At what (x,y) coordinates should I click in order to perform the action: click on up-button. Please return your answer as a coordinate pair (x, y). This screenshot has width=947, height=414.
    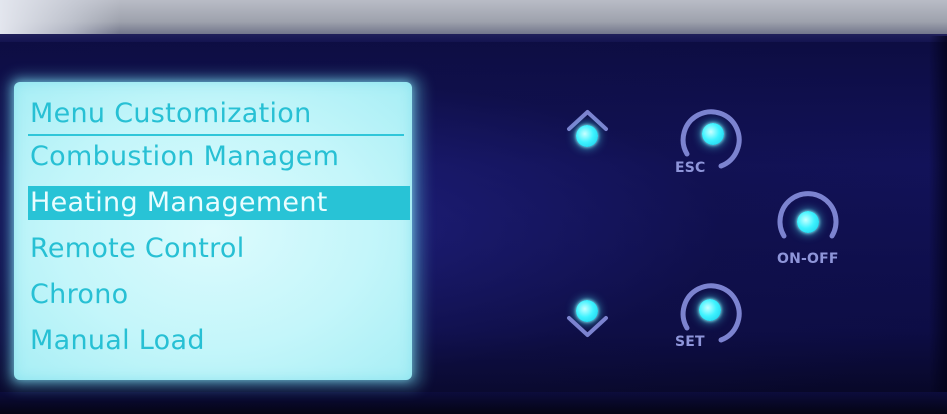
    Looking at the image, I should click on (587, 130).